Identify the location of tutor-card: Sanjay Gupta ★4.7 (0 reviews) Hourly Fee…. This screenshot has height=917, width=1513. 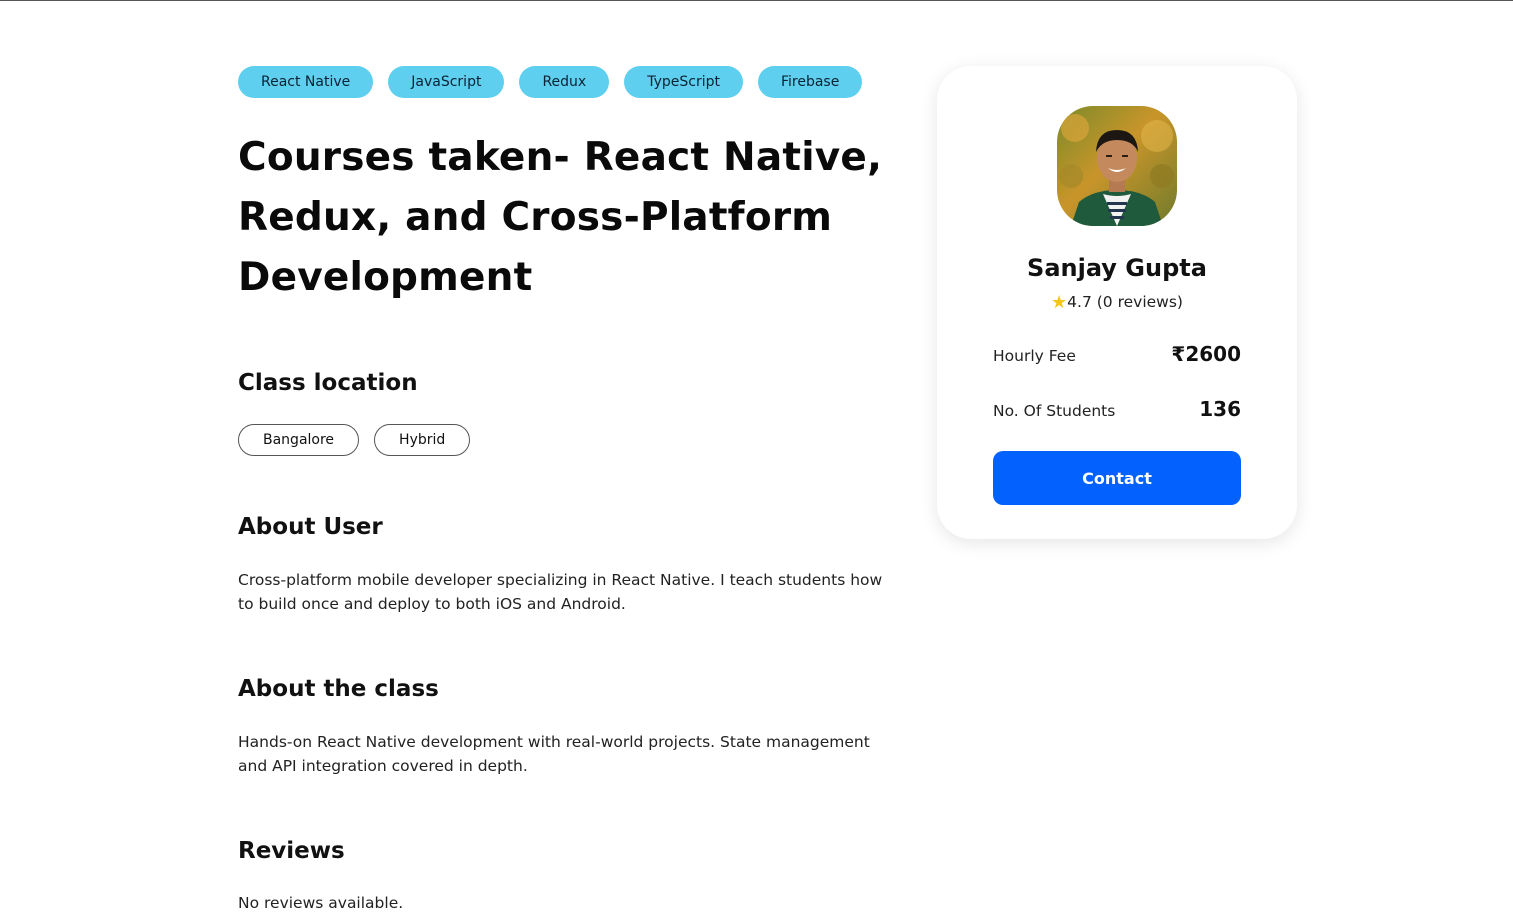
(1117, 302).